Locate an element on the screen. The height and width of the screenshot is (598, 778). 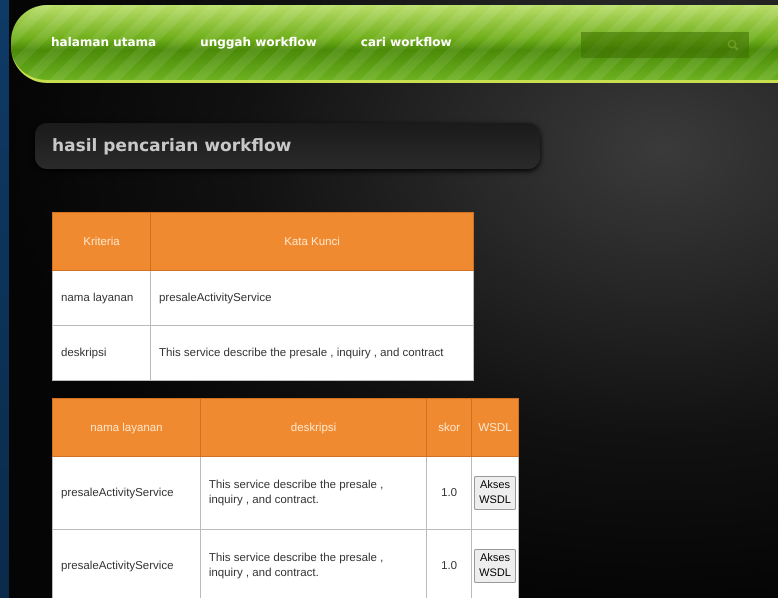
column-header: deskripsi is located at coordinates (313, 427).